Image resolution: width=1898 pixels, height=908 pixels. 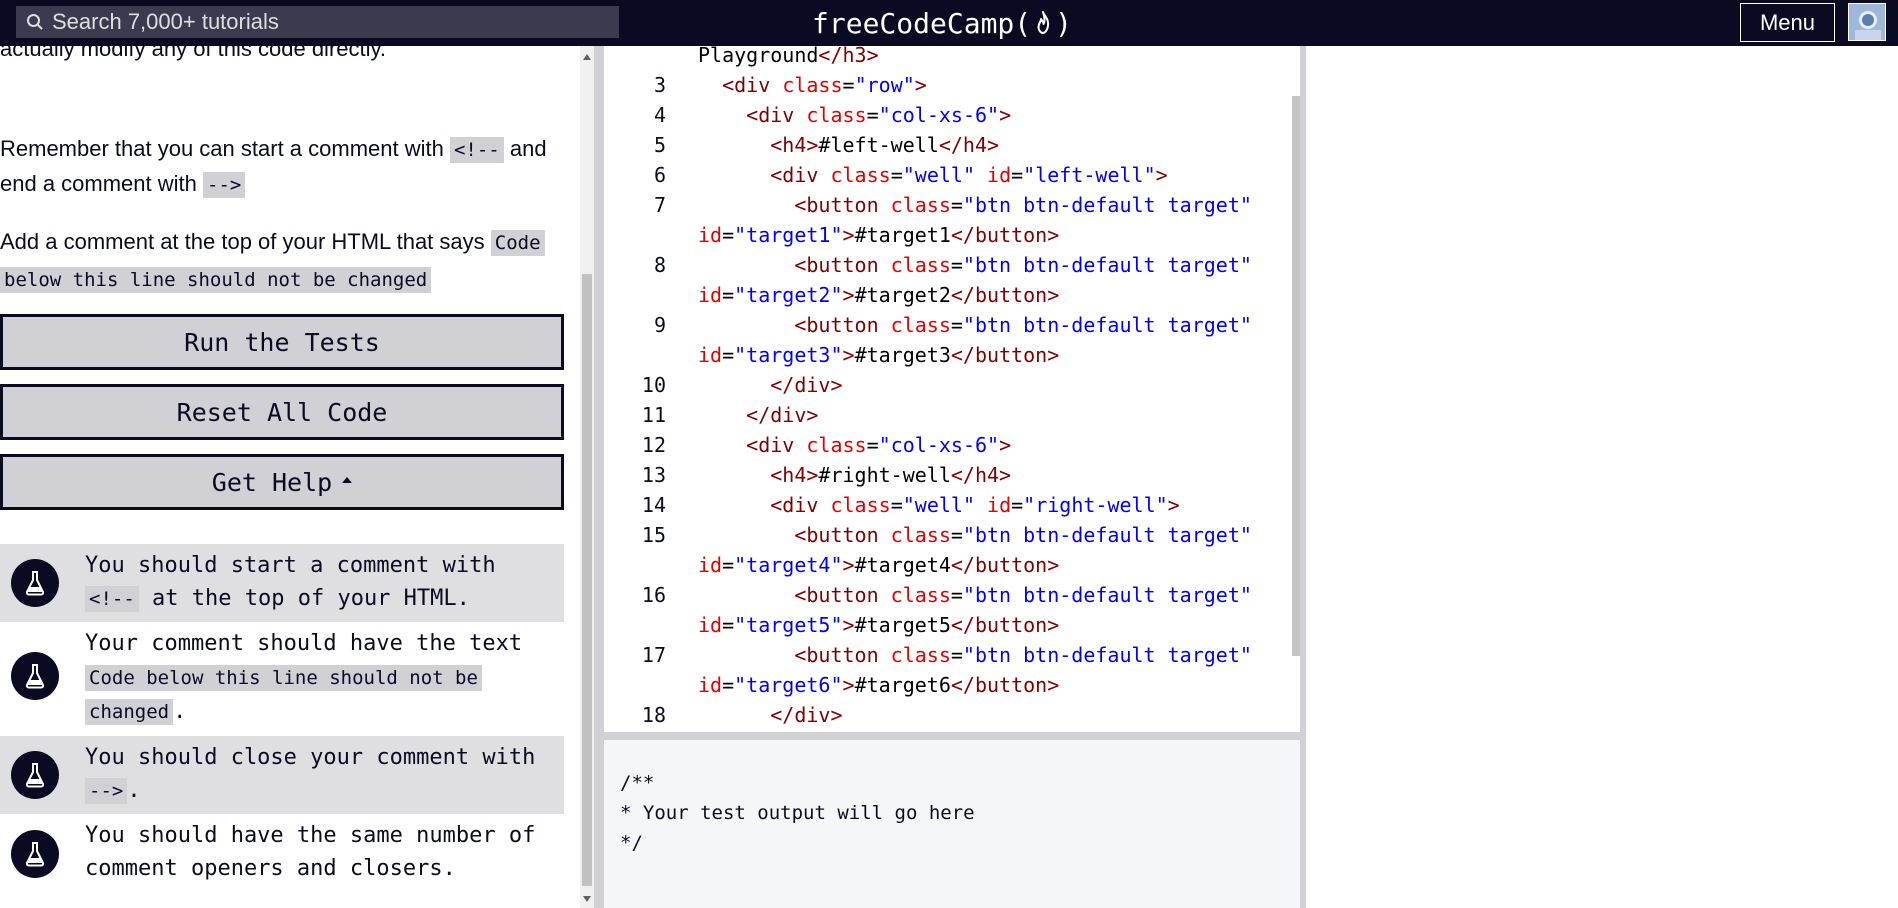 I want to click on code-line: id="target4">#target4</button>, so click(x=949, y=565).